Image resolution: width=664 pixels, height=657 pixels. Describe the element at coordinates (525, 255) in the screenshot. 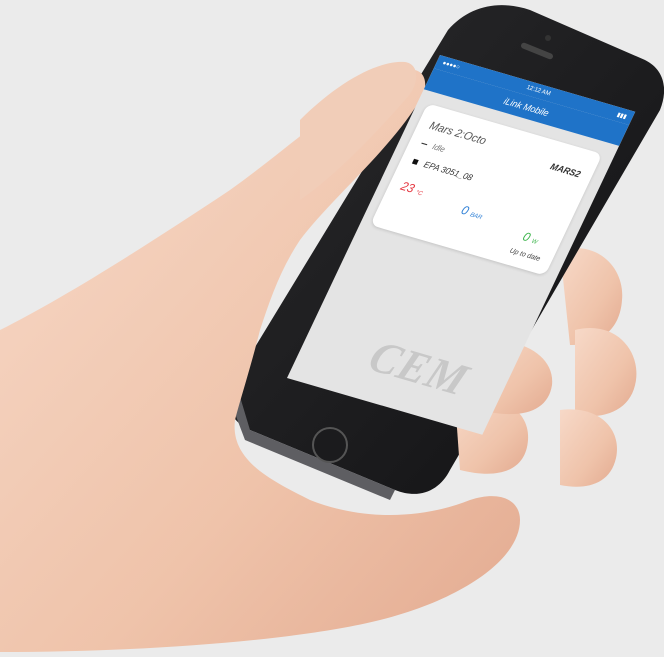

I see `sync-status: Up to date` at that location.